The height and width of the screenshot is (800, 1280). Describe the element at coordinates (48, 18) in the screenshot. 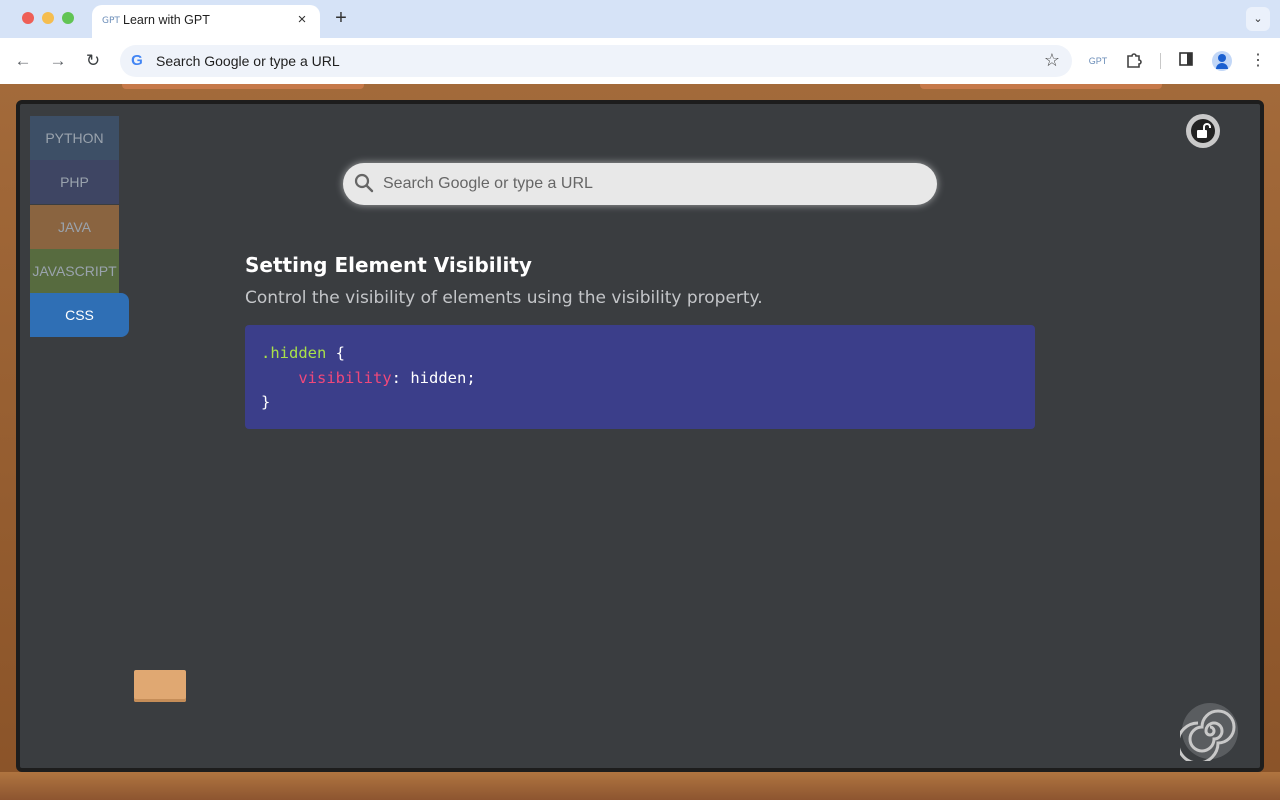

I see `window-minimize-button` at that location.